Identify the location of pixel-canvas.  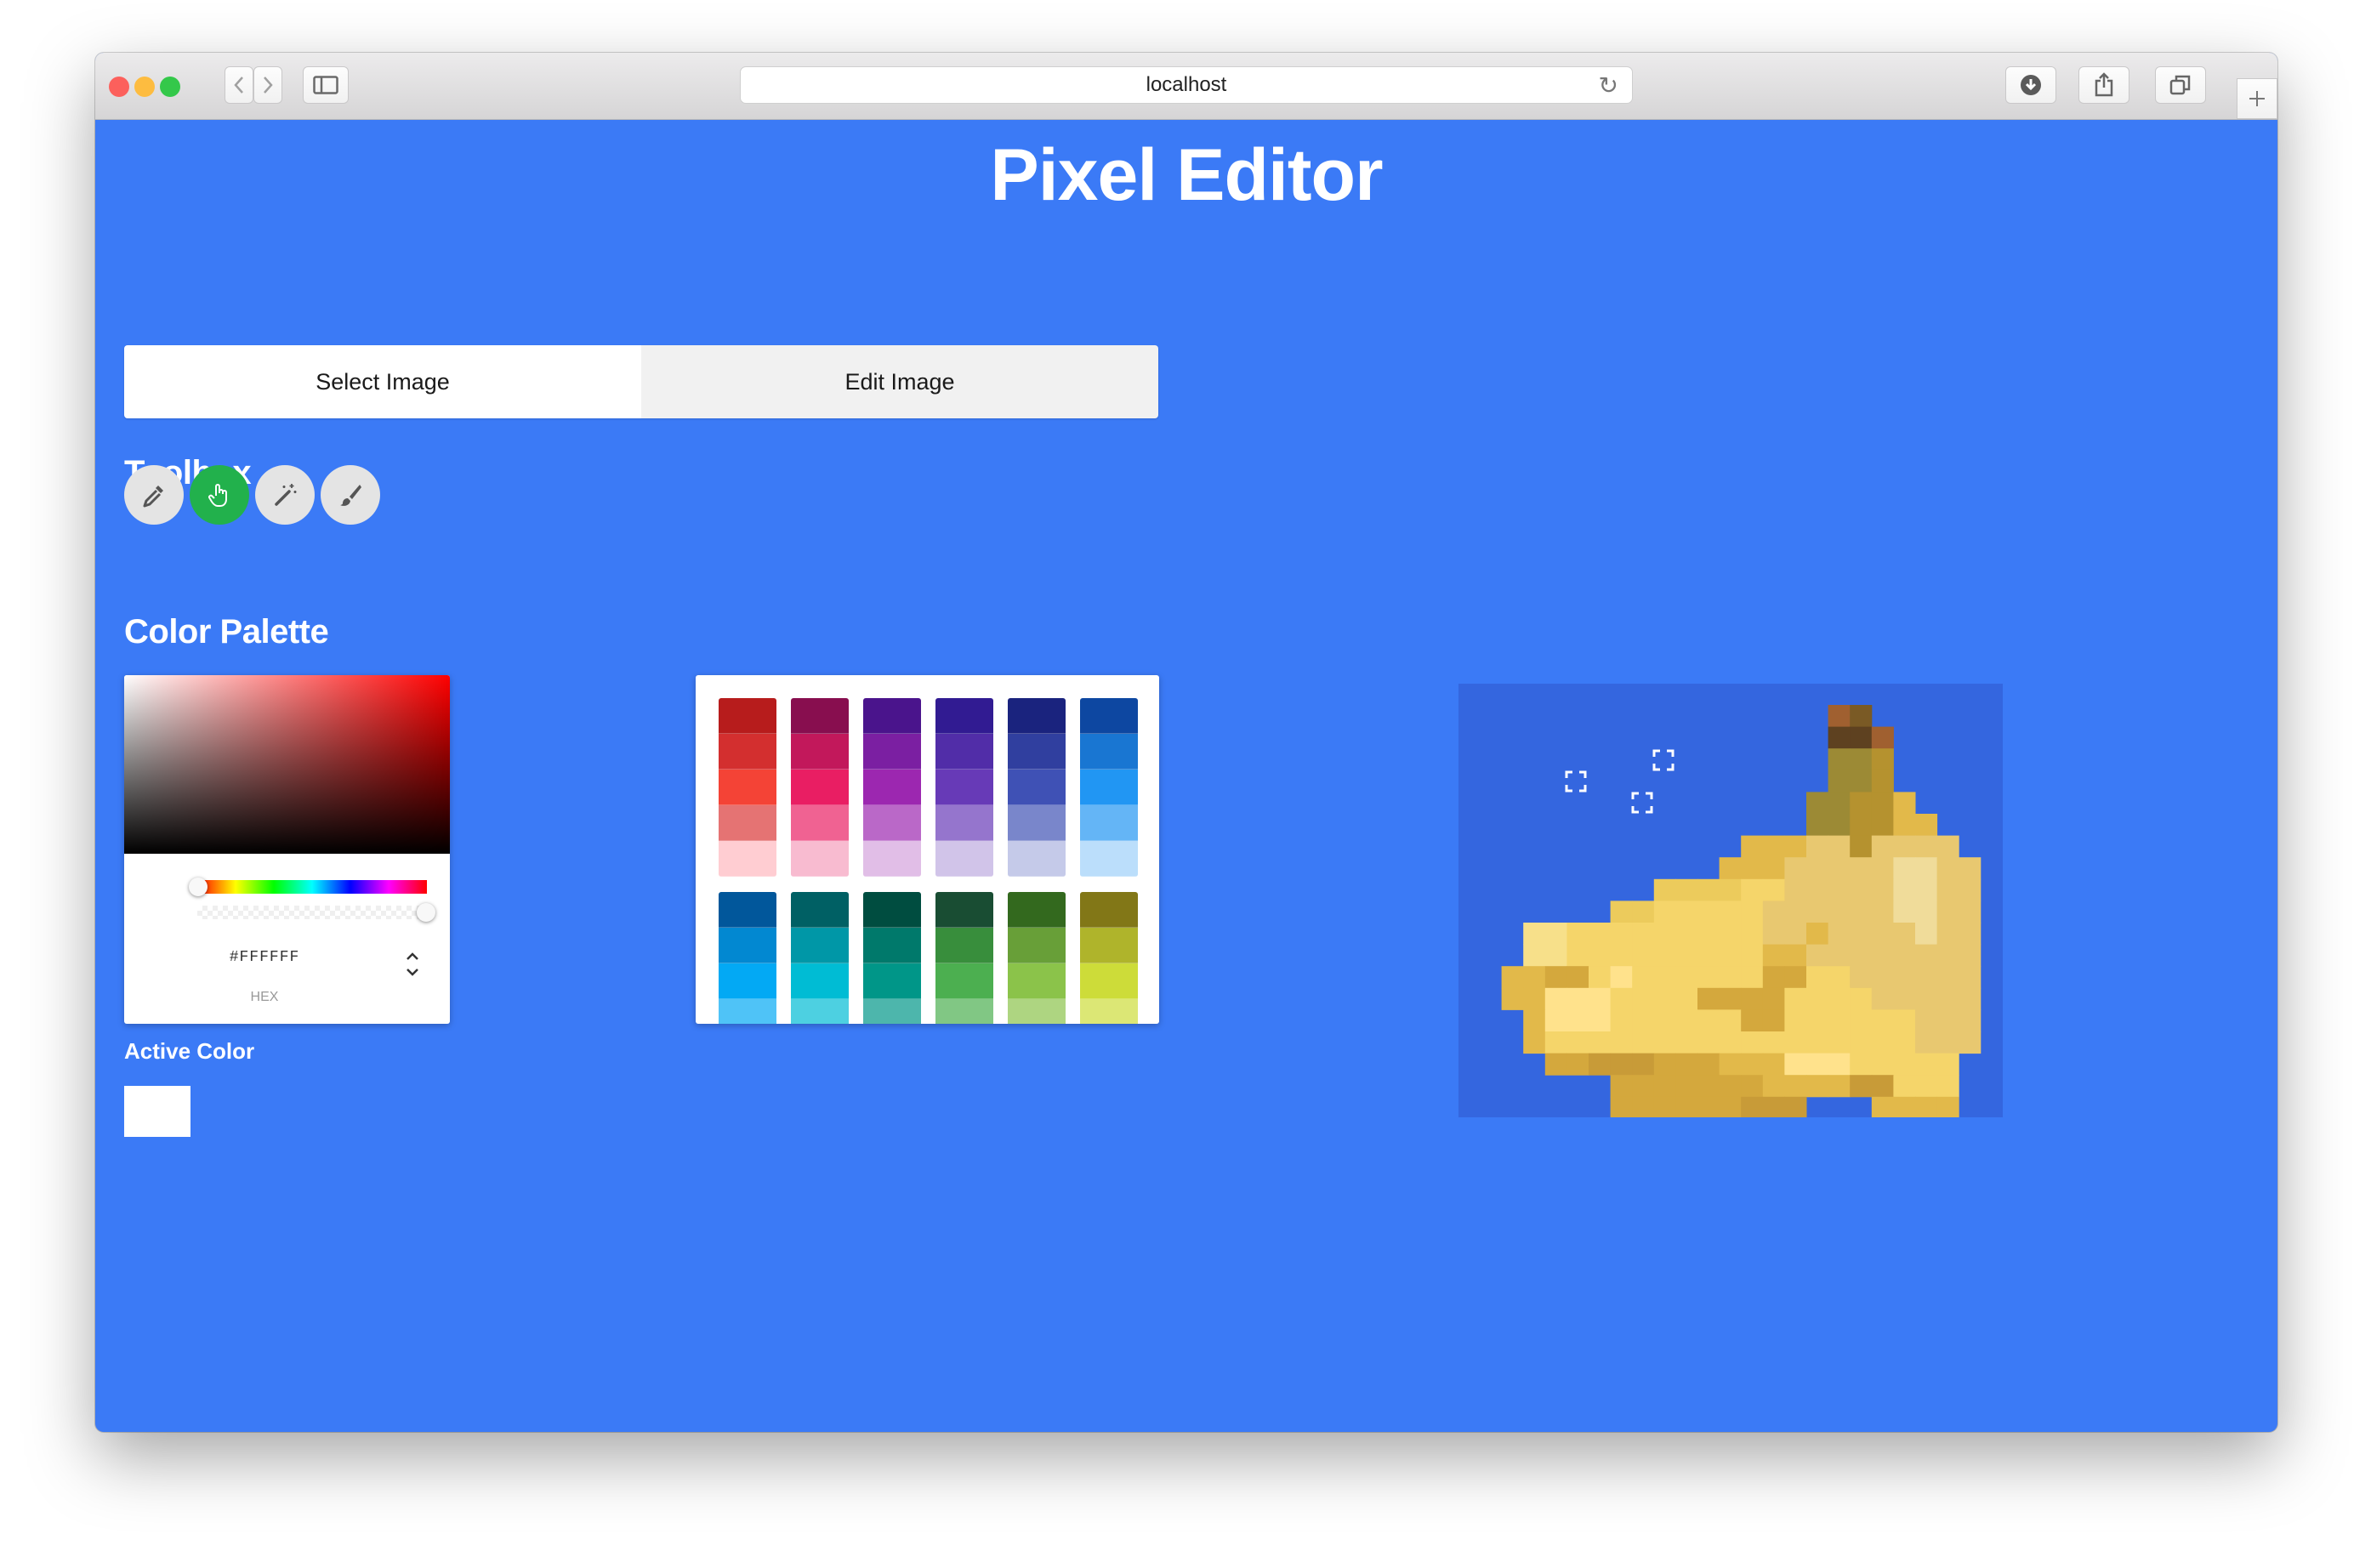
(1731, 900).